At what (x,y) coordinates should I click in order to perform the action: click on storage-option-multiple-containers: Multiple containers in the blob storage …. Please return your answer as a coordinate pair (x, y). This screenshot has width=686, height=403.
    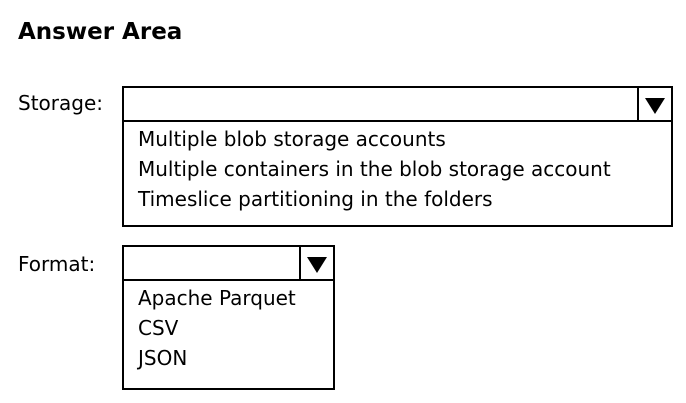
    Looking at the image, I should click on (374, 169).